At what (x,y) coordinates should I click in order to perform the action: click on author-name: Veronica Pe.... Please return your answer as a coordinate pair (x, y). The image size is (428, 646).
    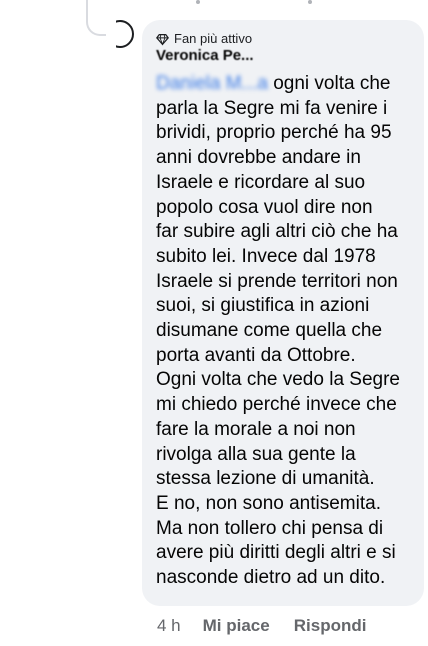
    Looking at the image, I should click on (251, 54).